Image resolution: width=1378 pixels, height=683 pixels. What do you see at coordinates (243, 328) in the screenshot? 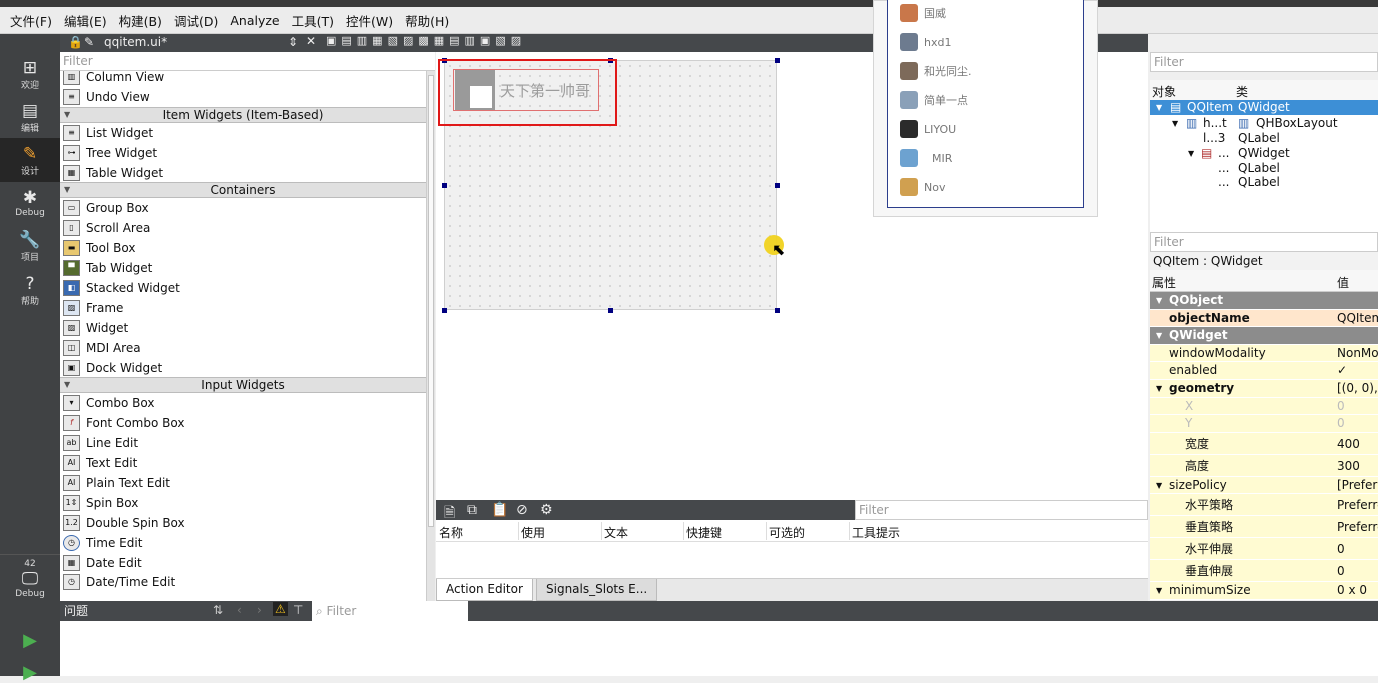
I see `widget-widget: ▨ Widget` at bounding box center [243, 328].